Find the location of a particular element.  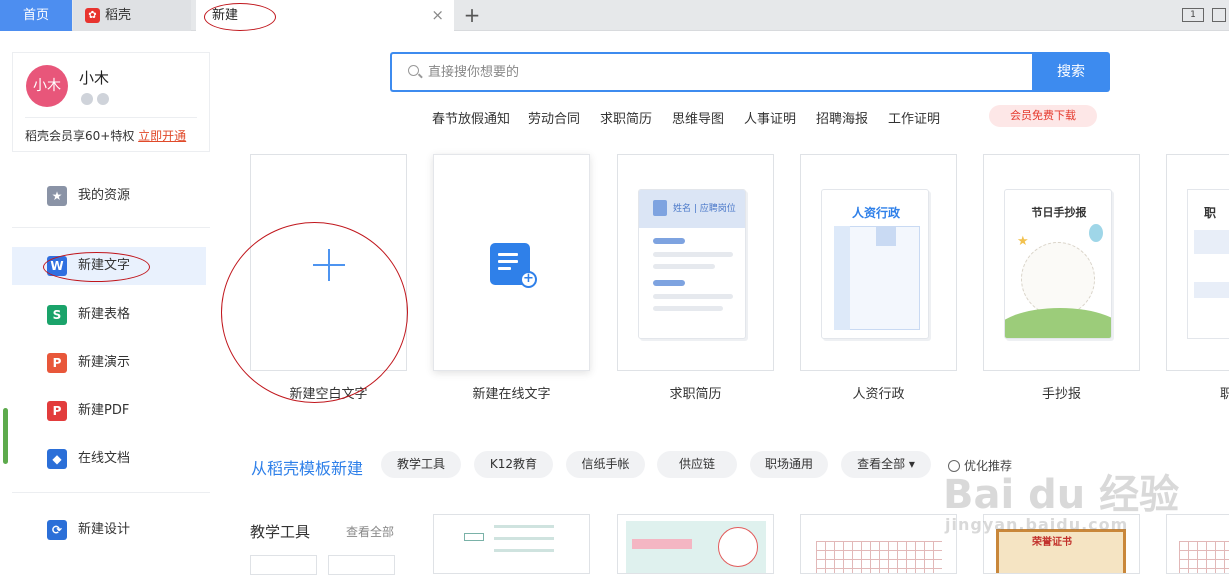

vip-open-link: 立即开通 is located at coordinates (162, 136).